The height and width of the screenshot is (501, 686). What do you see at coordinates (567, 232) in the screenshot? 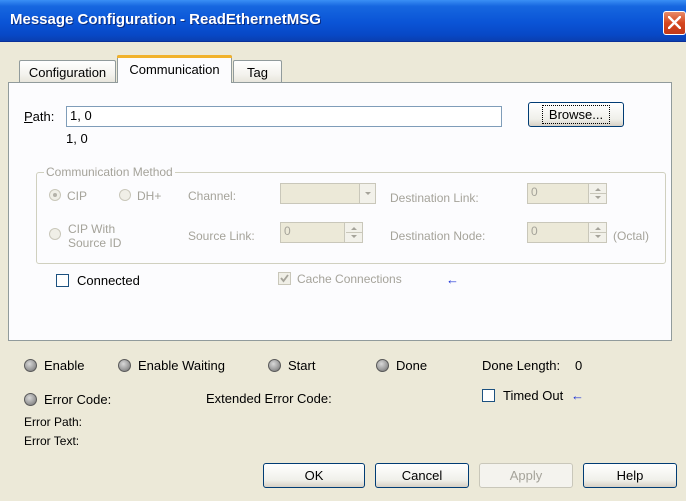
I see `destination-node-input: 0` at bounding box center [567, 232].